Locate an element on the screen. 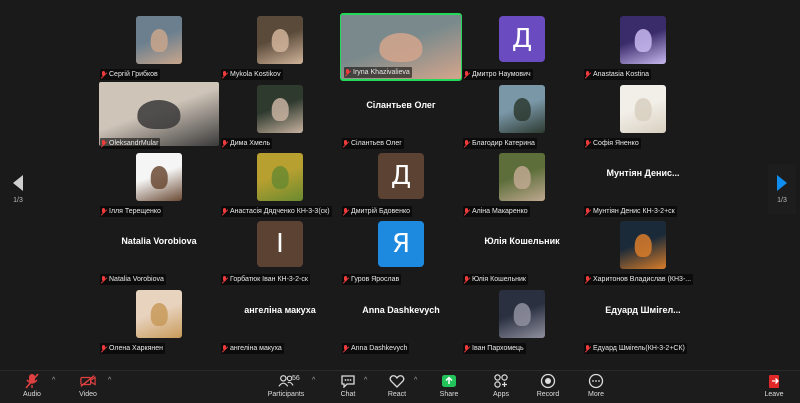  apps-button: Apps is located at coordinates (501, 387).